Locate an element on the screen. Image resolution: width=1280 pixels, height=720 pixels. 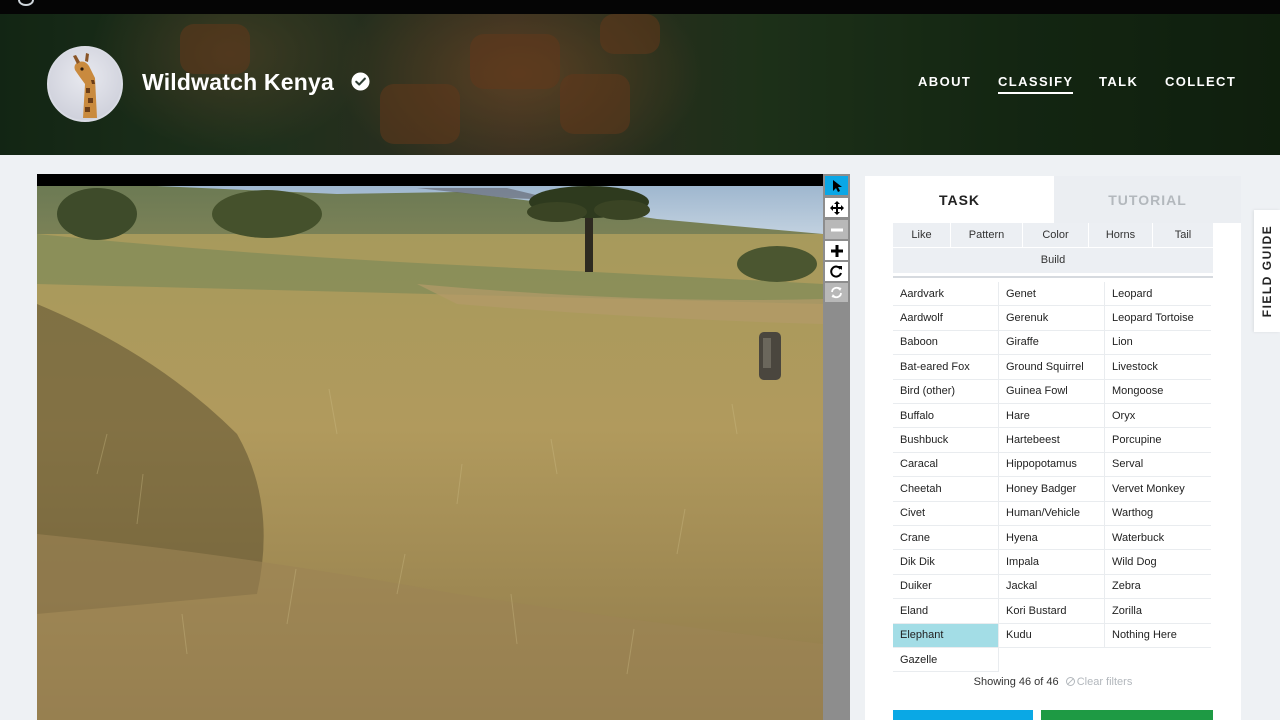
choice-eland: Eland is located at coordinates (946, 611).